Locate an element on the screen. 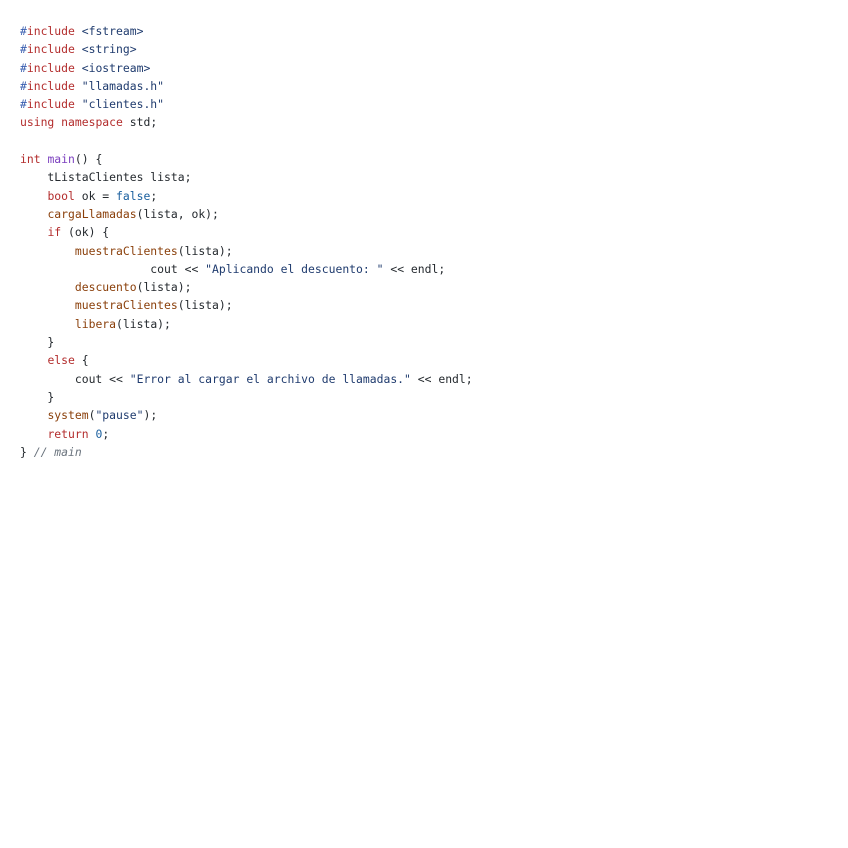 The width and height of the screenshot is (848, 848). code-token: () { is located at coordinates (88, 159).